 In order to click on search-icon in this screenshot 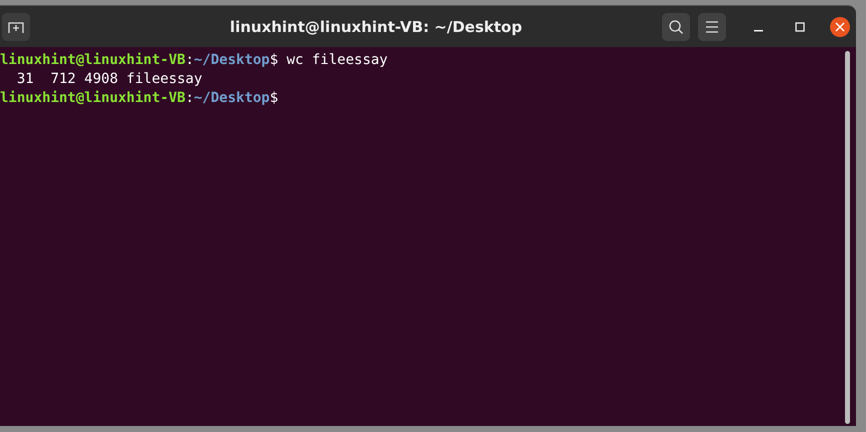, I will do `click(676, 26)`.